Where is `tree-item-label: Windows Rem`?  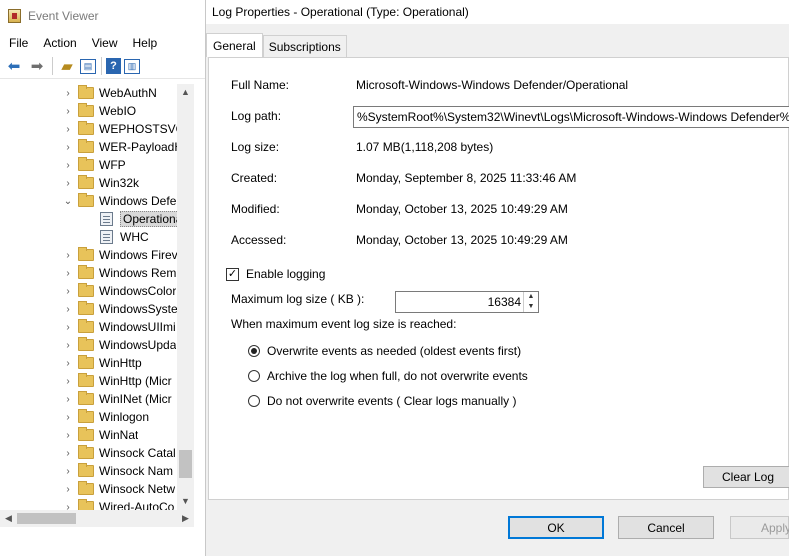 tree-item-label: Windows Rem is located at coordinates (138, 273).